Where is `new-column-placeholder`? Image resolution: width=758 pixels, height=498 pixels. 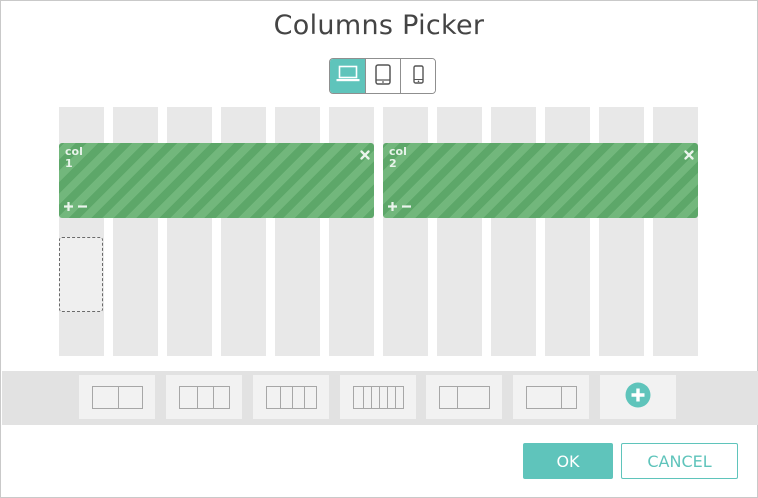
new-column-placeholder is located at coordinates (81, 274).